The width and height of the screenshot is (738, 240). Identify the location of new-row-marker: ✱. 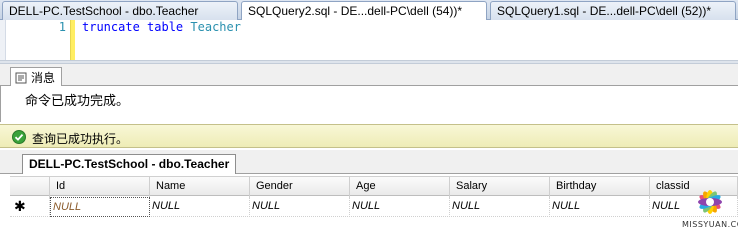
(30, 207).